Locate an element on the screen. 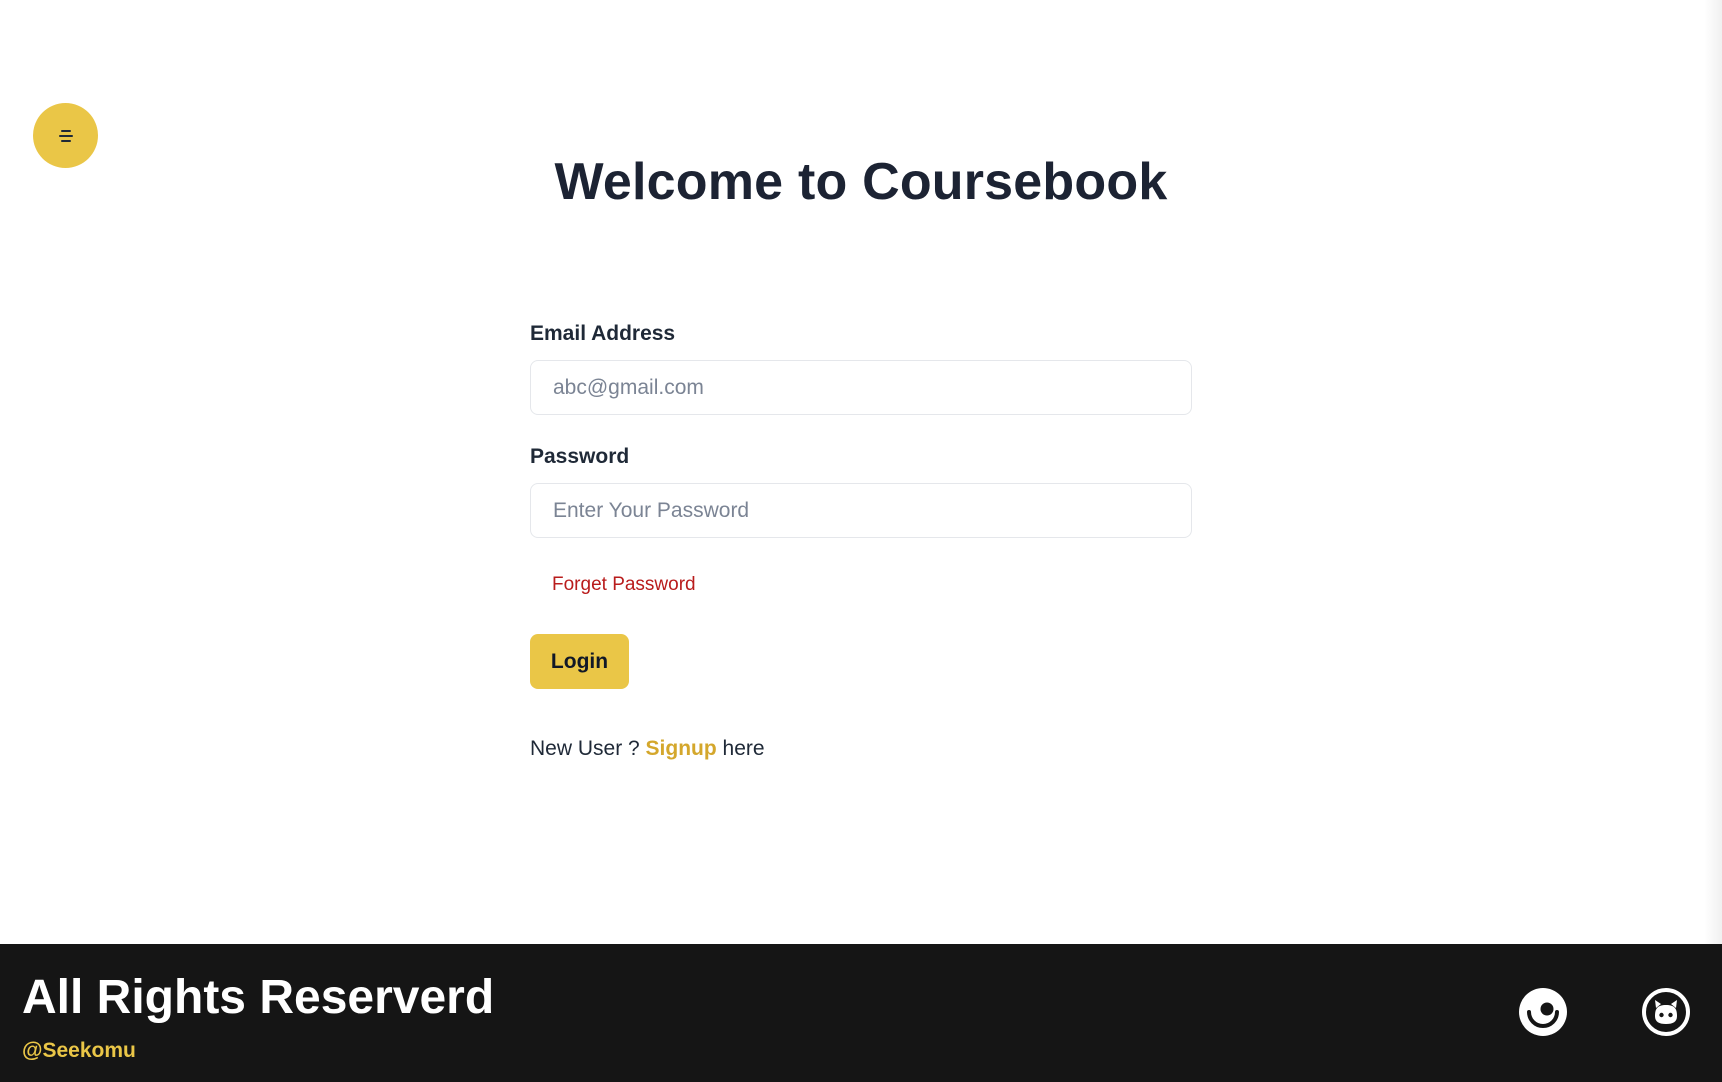 The height and width of the screenshot is (1082, 1722). page-title: Welcome to Coursebook is located at coordinates (861, 182).